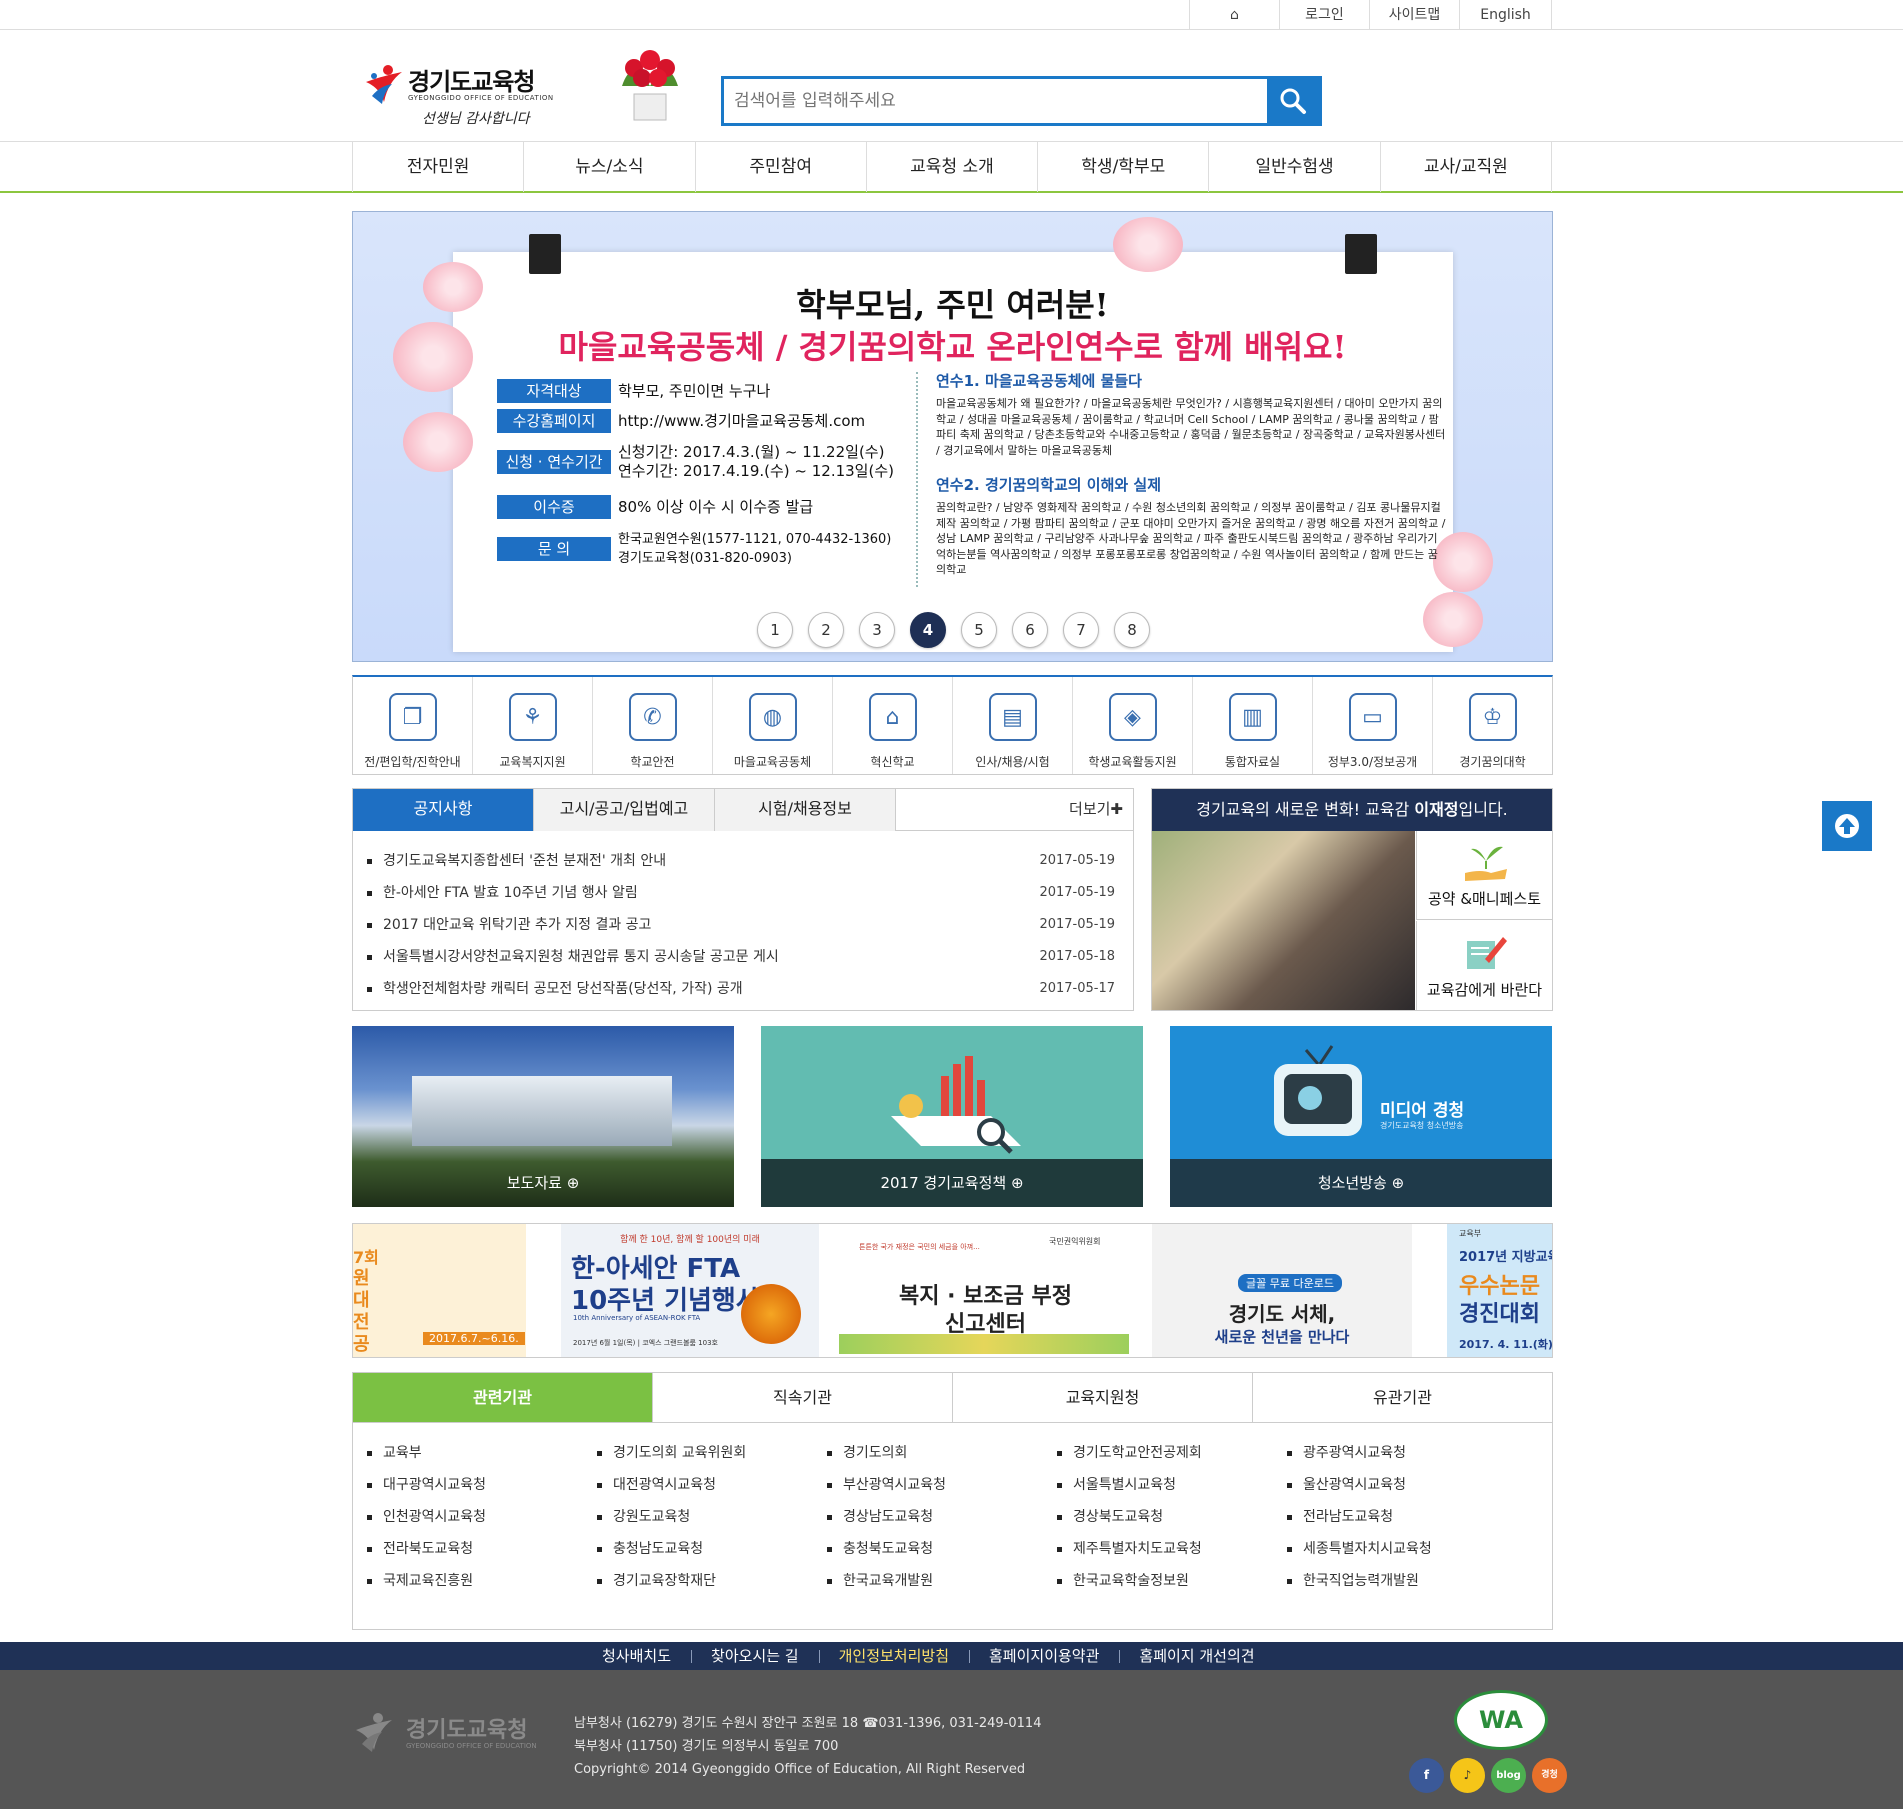 This screenshot has width=1903, height=1809. I want to click on footer-link-floor-plan: 청사배치도, so click(636, 1656).